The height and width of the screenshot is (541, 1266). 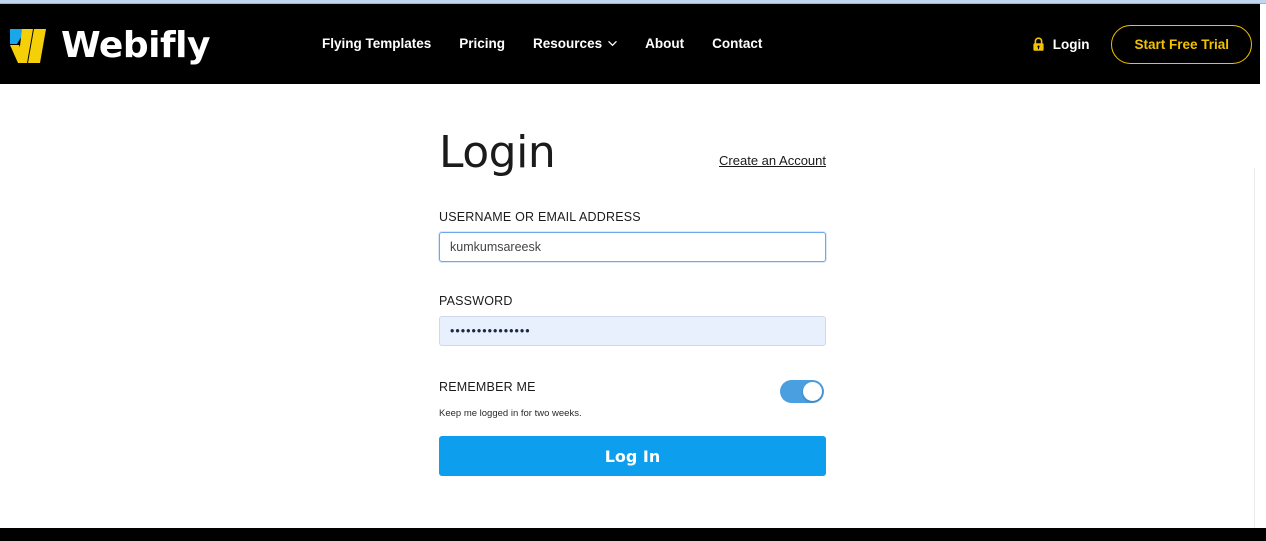 What do you see at coordinates (812, 391) in the screenshot?
I see `toggle-knob` at bounding box center [812, 391].